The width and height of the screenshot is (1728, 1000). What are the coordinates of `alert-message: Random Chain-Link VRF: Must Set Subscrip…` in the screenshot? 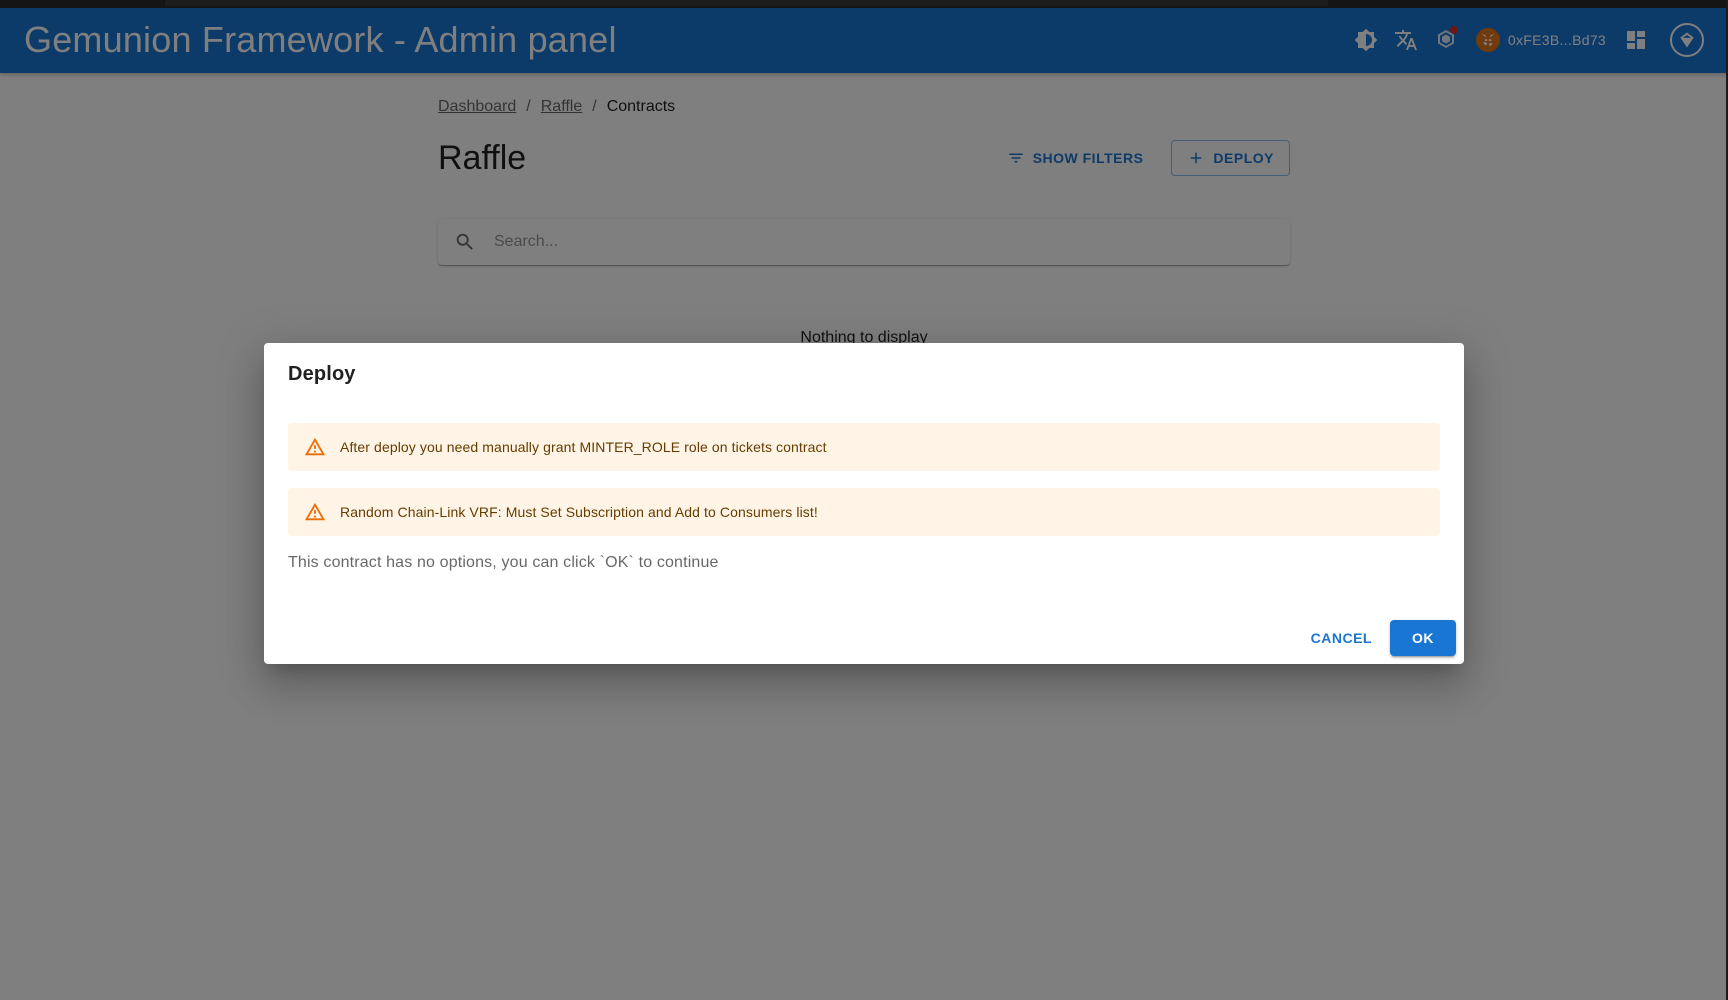 It's located at (579, 512).